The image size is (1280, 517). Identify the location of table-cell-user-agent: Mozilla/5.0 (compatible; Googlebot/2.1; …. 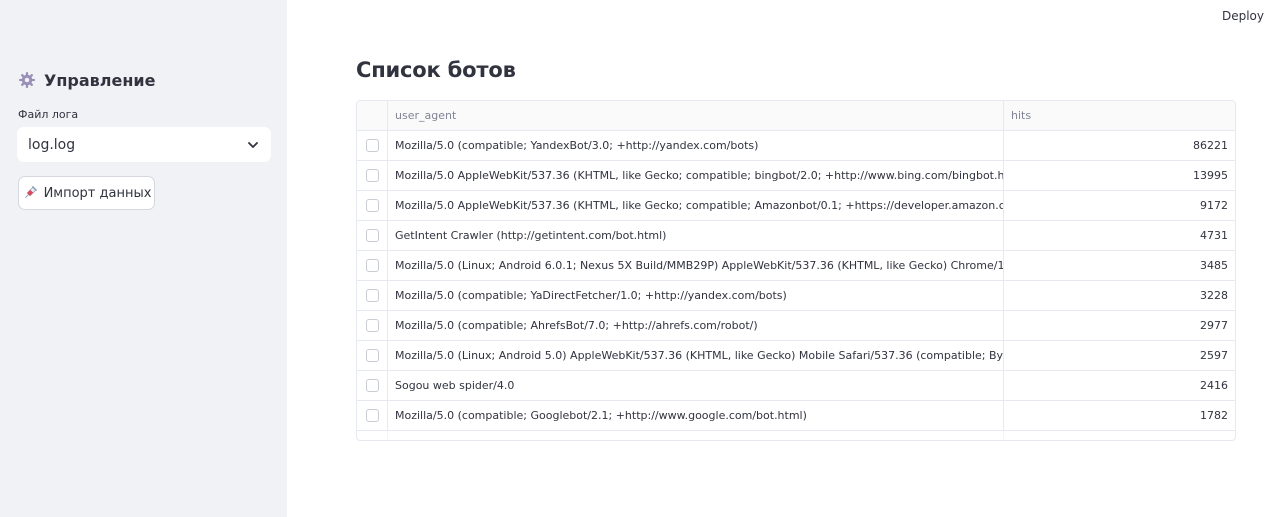
(696, 415).